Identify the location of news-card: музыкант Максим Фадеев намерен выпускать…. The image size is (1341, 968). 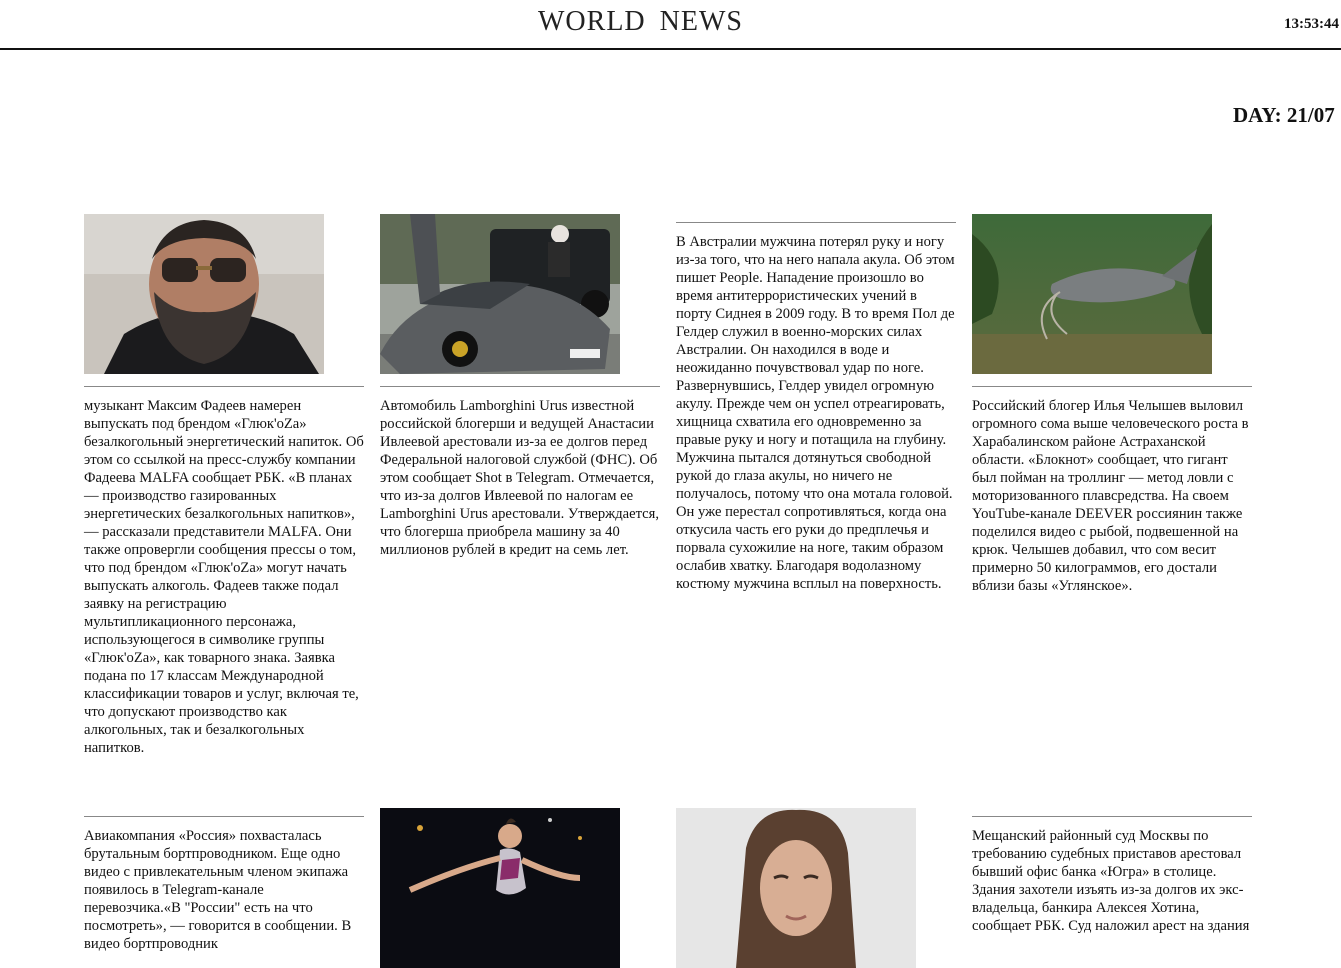
(224, 485).